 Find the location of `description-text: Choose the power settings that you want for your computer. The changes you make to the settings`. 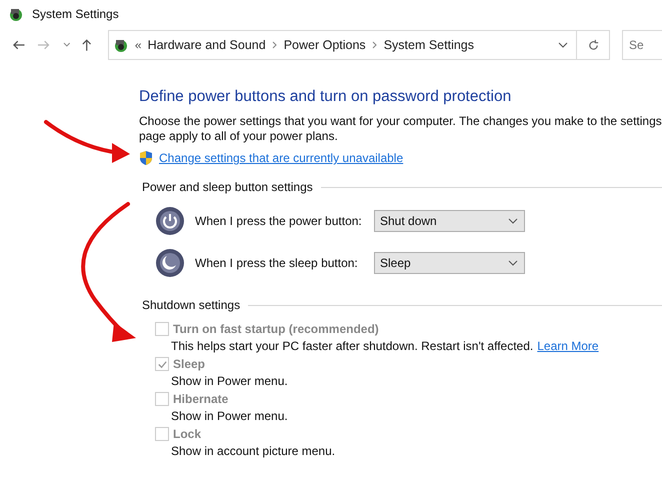

description-text: Choose the power settings that you want for your computer. The changes you make to the settings is located at coordinates (400, 121).